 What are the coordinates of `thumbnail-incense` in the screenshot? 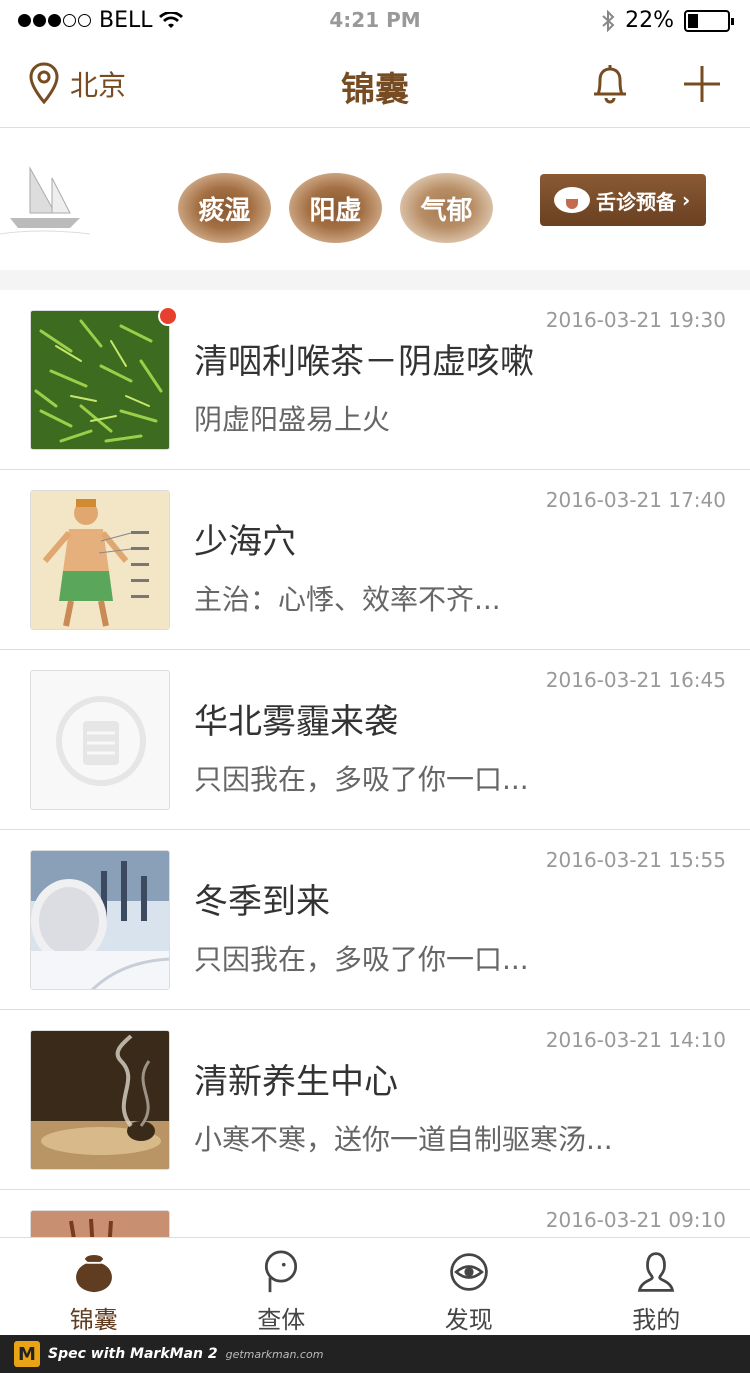 It's located at (100, 1100).